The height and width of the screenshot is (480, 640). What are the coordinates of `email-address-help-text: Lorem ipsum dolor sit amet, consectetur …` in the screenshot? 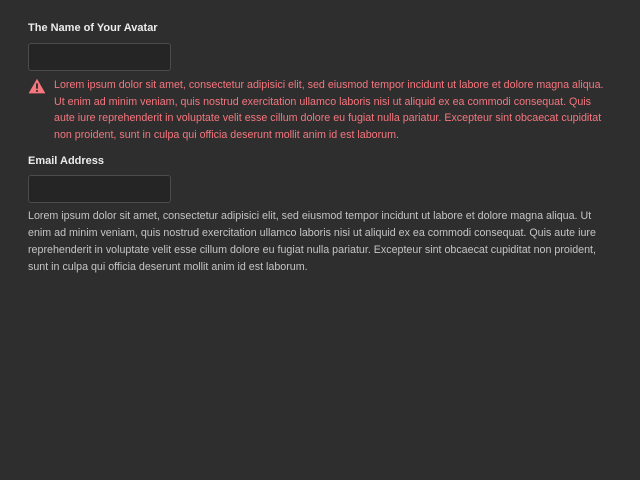 It's located at (312, 241).